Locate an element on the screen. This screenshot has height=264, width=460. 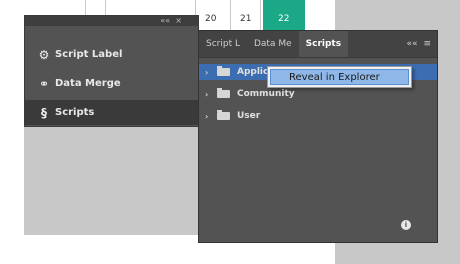
panel-tabs: Script L Data Me Scripts «« ≡ is located at coordinates (318, 44).